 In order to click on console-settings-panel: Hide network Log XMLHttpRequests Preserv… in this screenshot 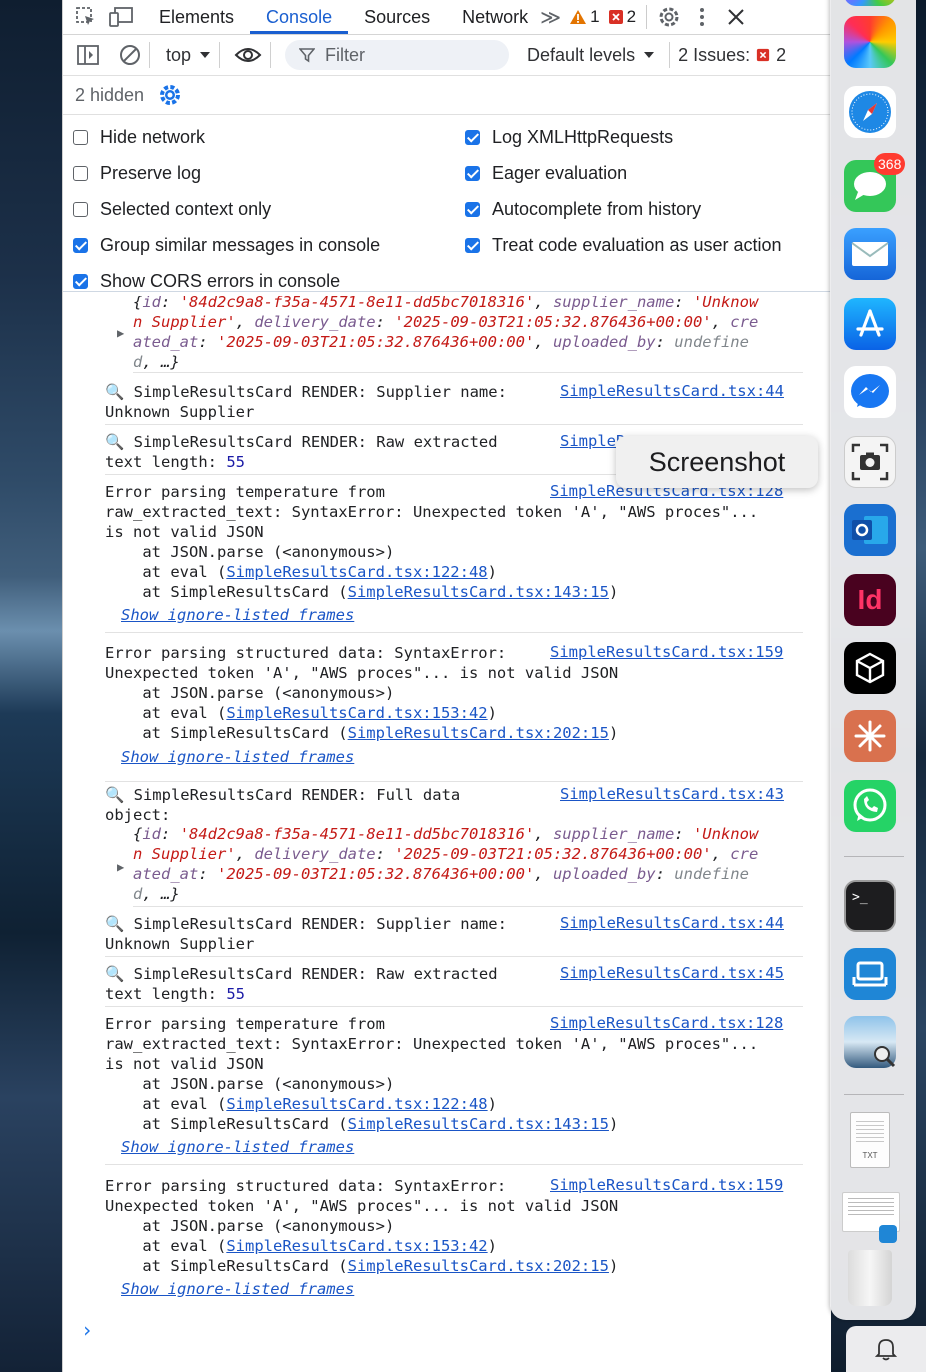, I will do `click(447, 203)`.